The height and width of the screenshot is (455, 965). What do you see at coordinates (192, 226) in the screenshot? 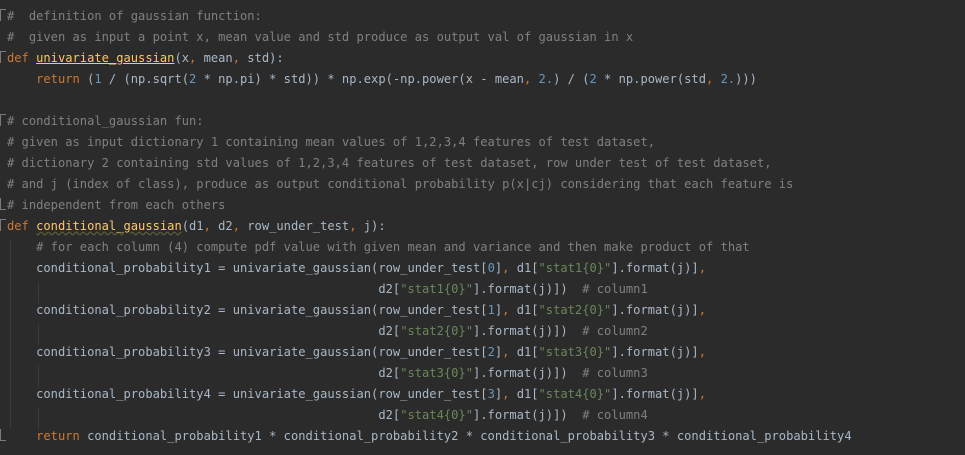
I see `code-token: (d1` at bounding box center [192, 226].